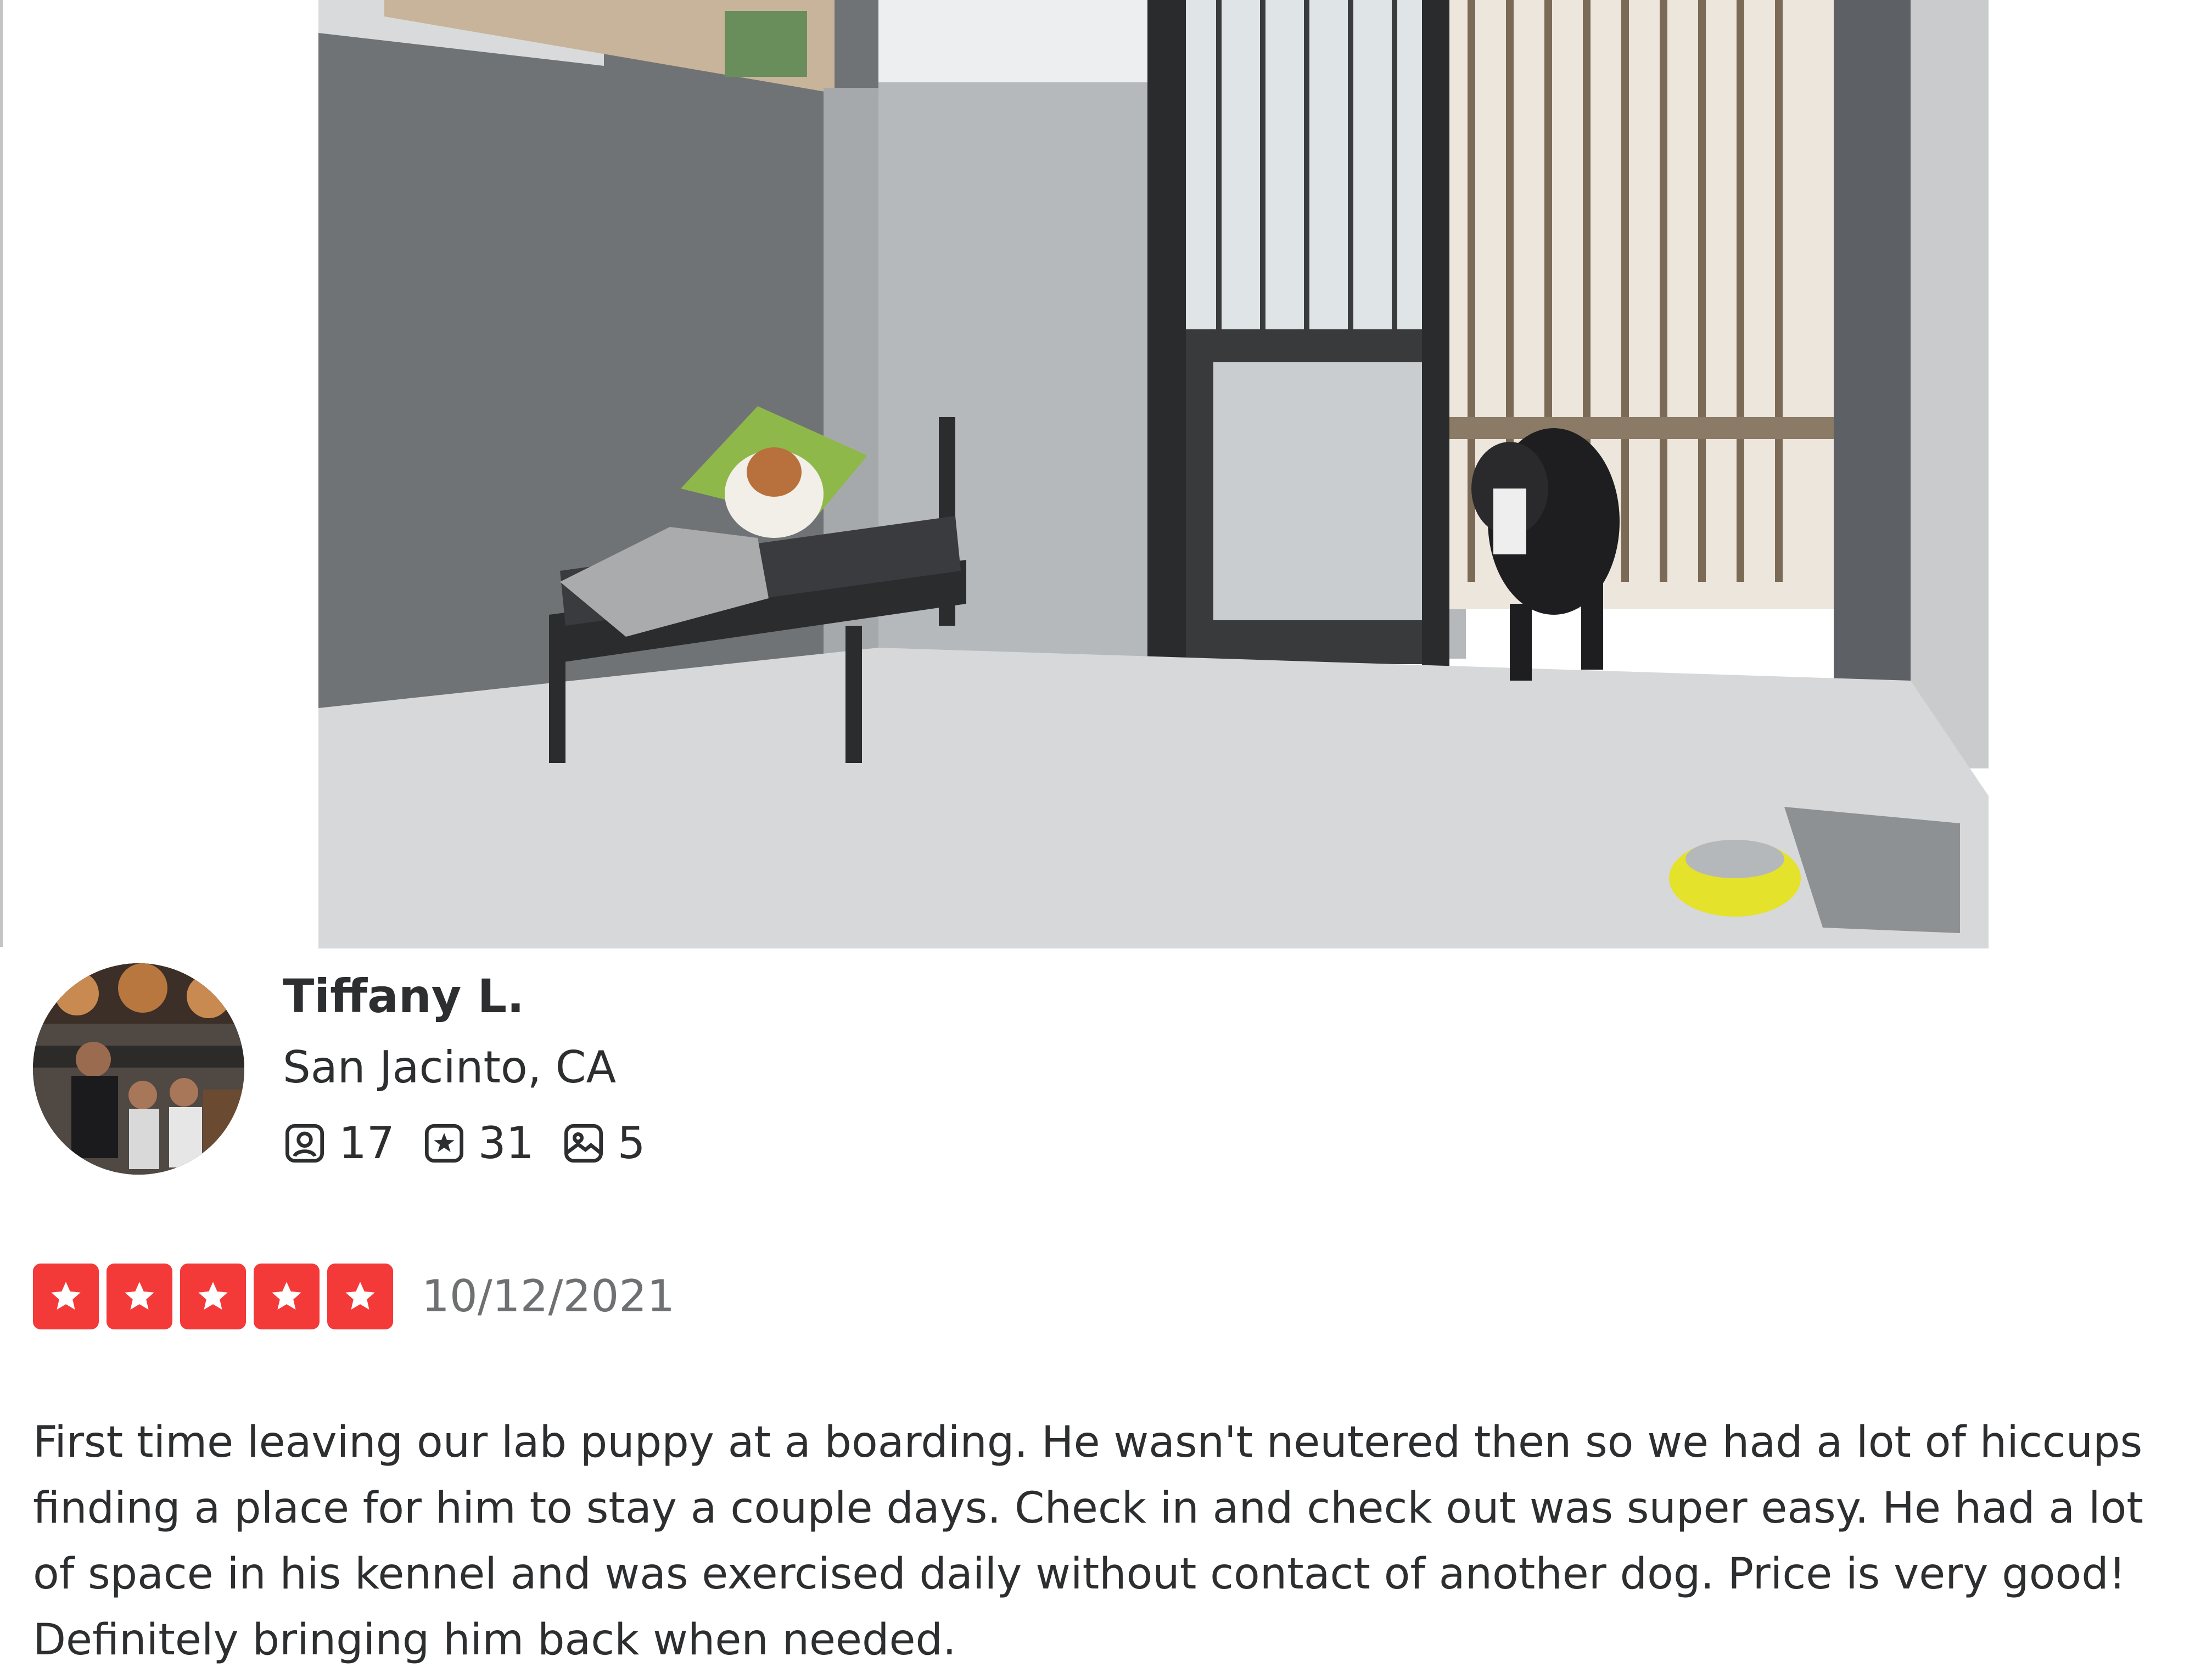  What do you see at coordinates (450, 1067) in the screenshot?
I see `user-location: San Jacinto, CA` at bounding box center [450, 1067].